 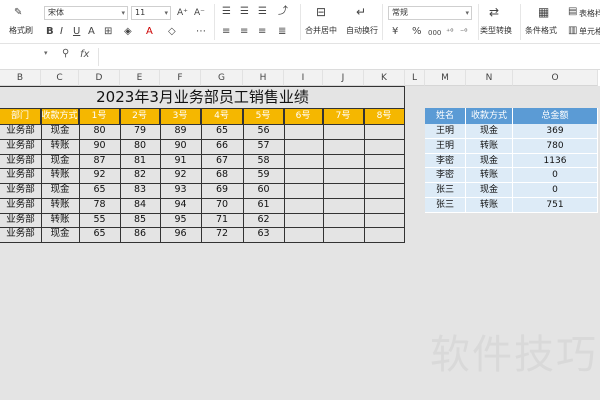 I want to click on column-header-c: C, so click(x=60, y=78).